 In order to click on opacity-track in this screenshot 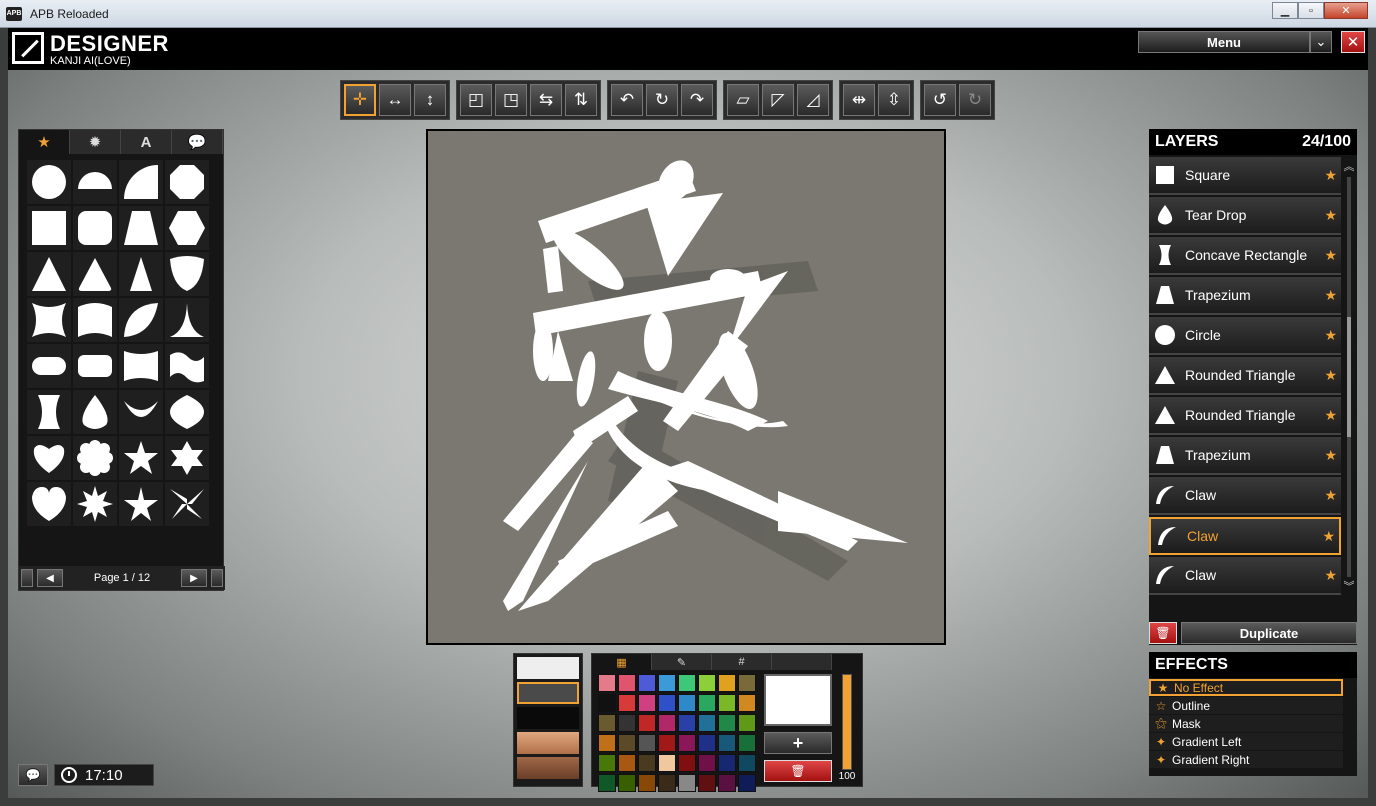, I will do `click(847, 722)`.